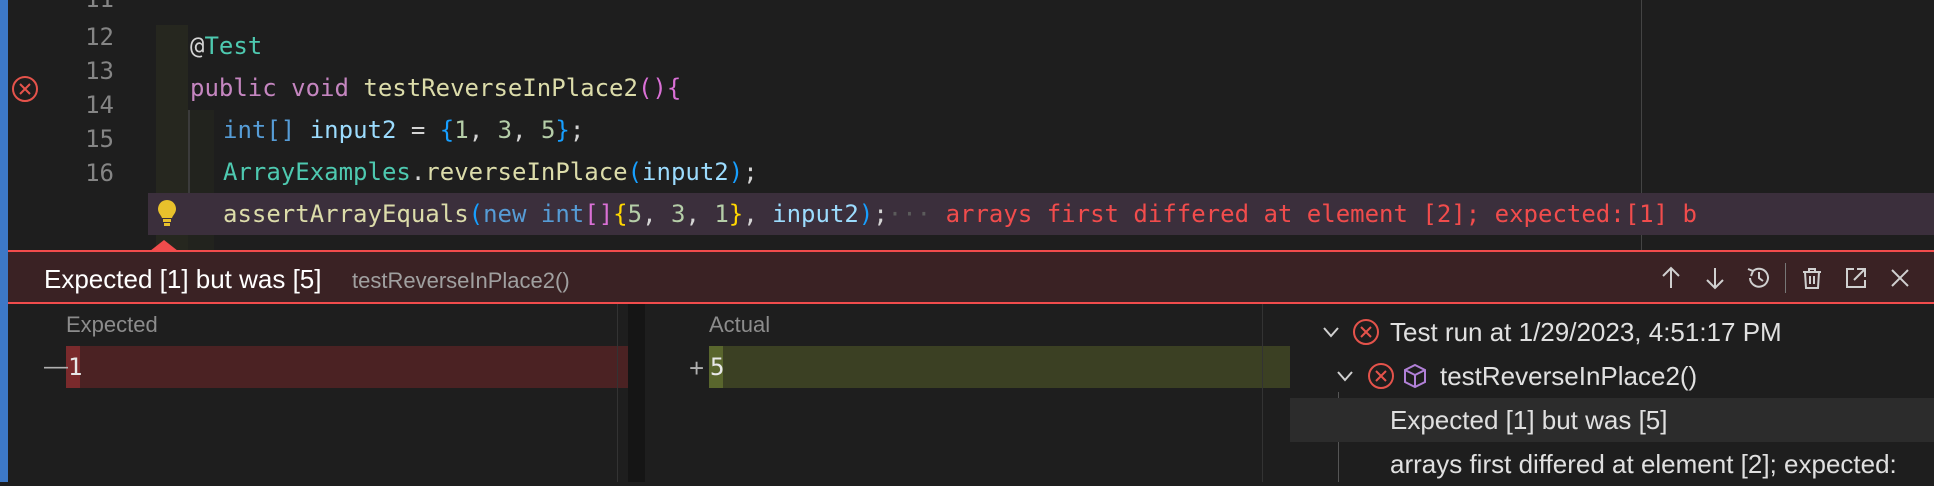  Describe the element at coordinates (404, 130) in the screenshot. I see `code-line-14: int[] input2 = {1, 3, 5};` at that location.